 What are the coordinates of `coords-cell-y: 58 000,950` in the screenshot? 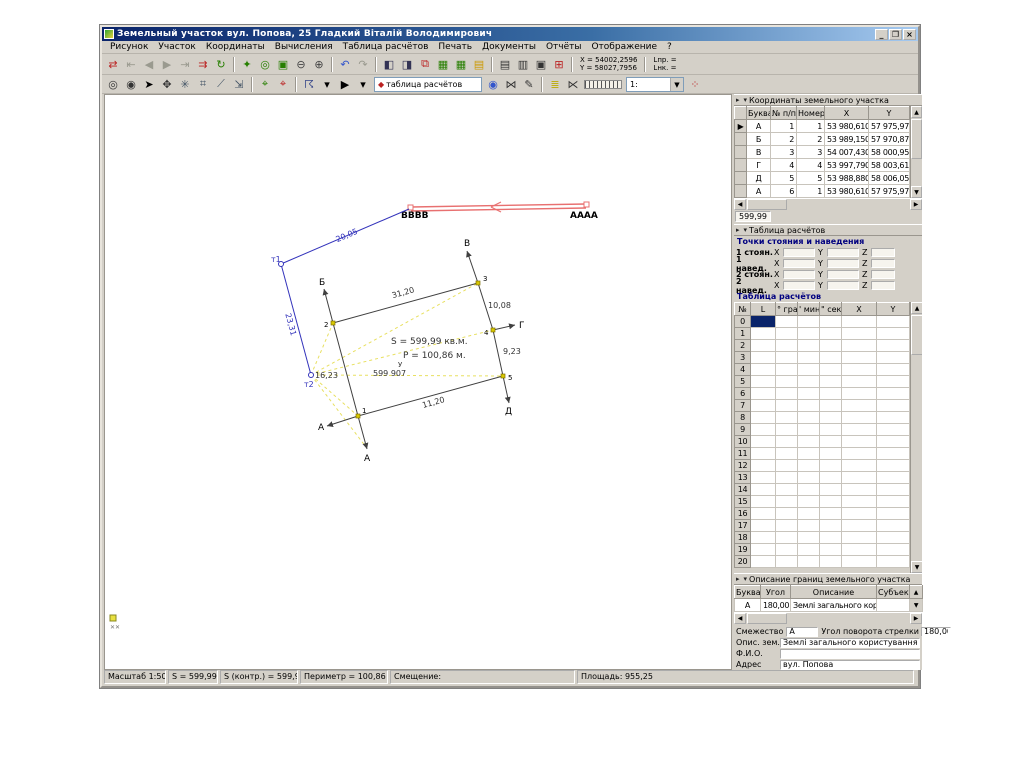 It's located at (889, 152).